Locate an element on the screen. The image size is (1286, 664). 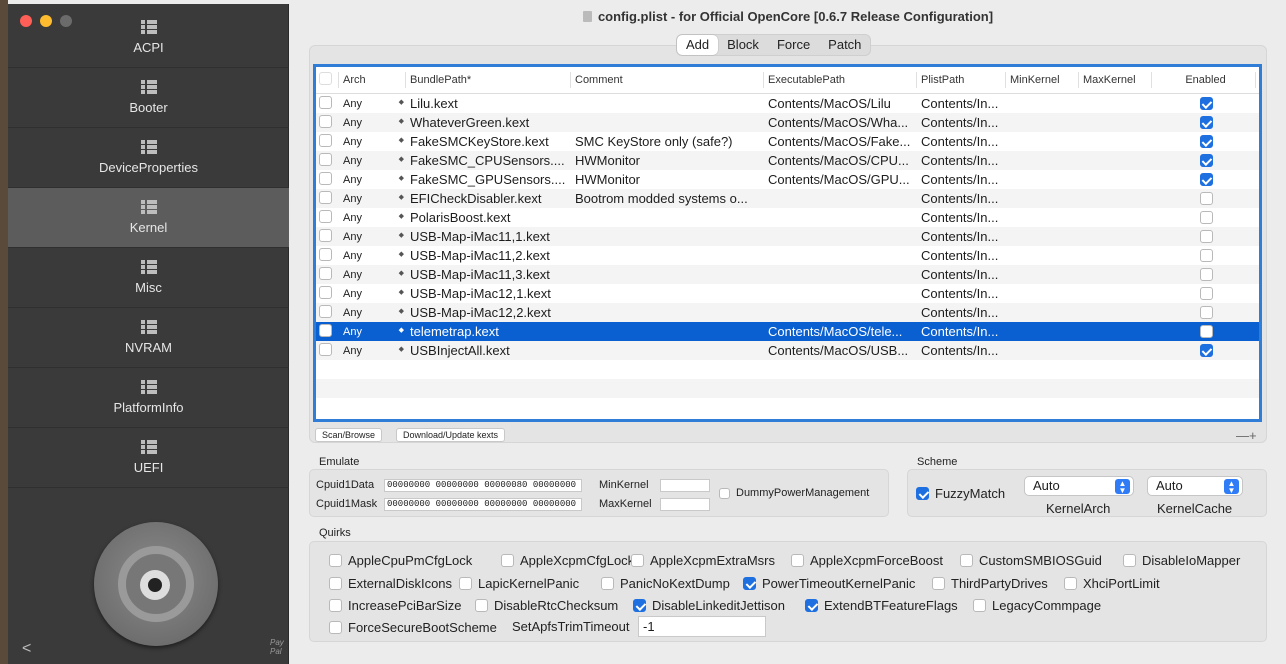
paypal-logo: Pay Pal is located at coordinates (277, 647).